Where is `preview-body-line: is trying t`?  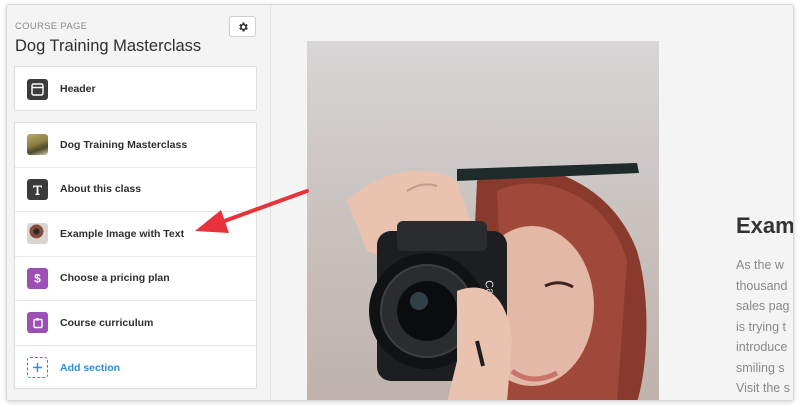 preview-body-line: is trying t is located at coordinates (761, 326).